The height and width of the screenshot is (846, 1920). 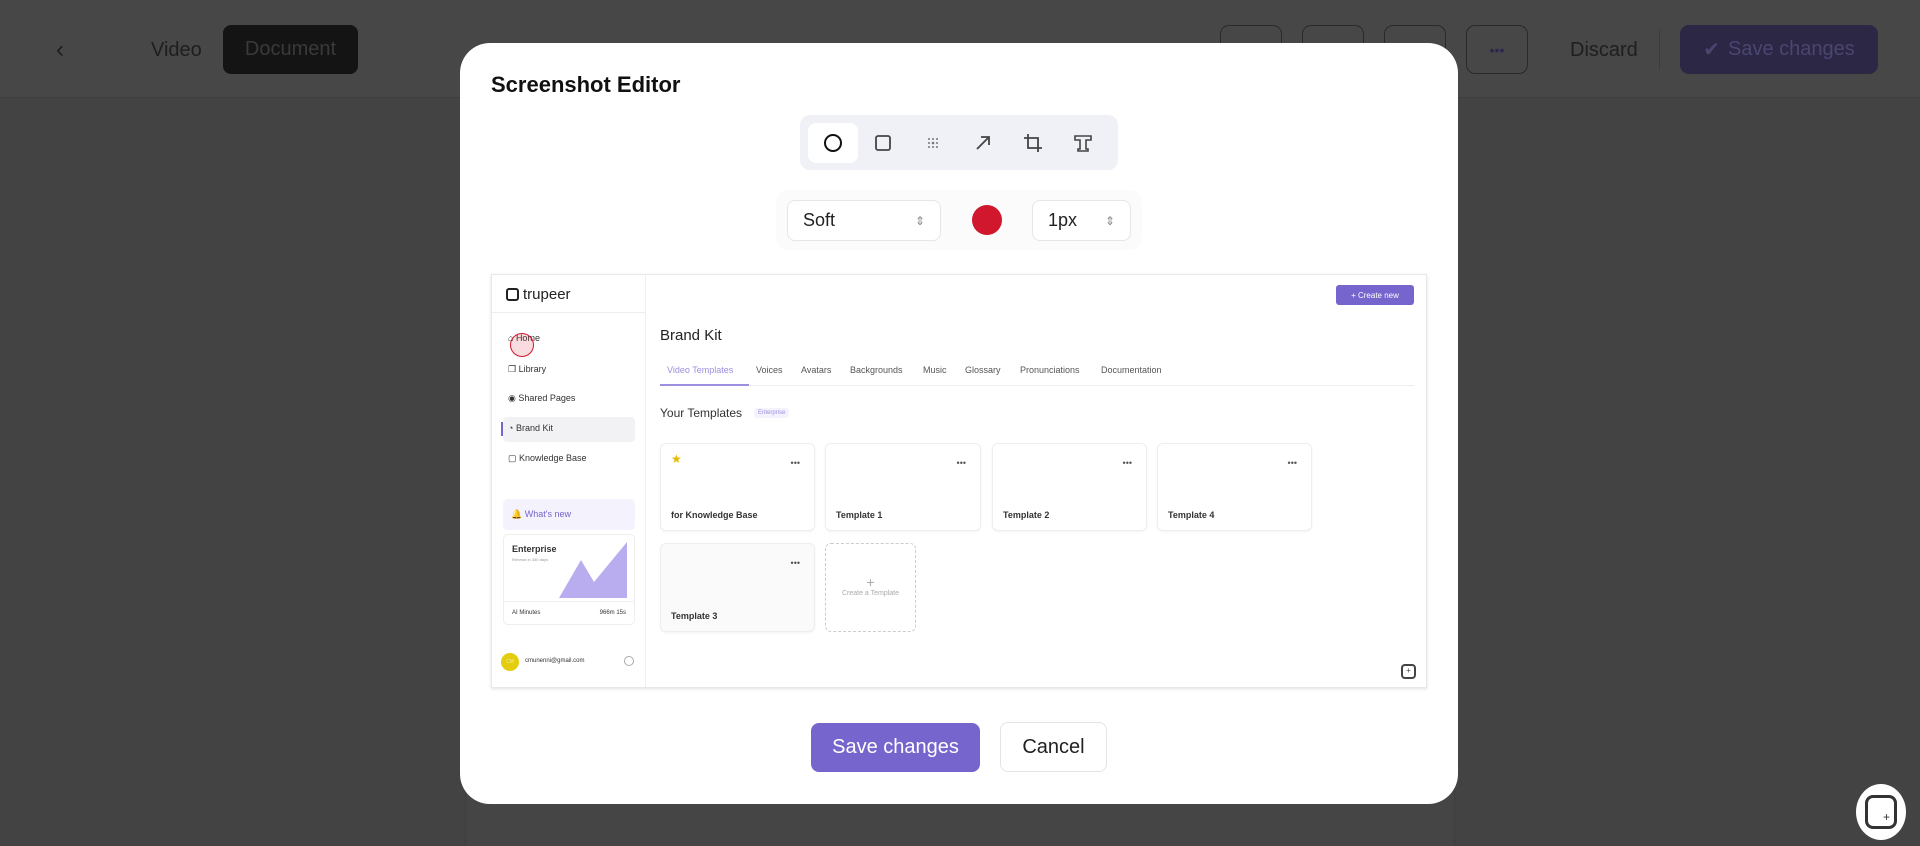 I want to click on blur-icon, so click(x=933, y=142).